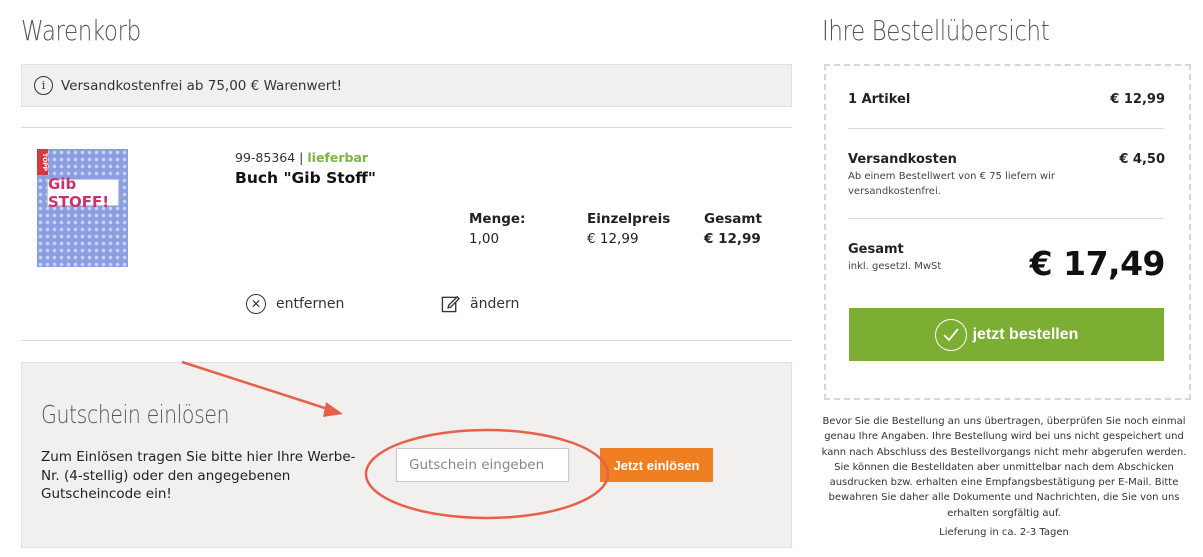  What do you see at coordinates (950, 334) in the screenshot?
I see `check-icon` at bounding box center [950, 334].